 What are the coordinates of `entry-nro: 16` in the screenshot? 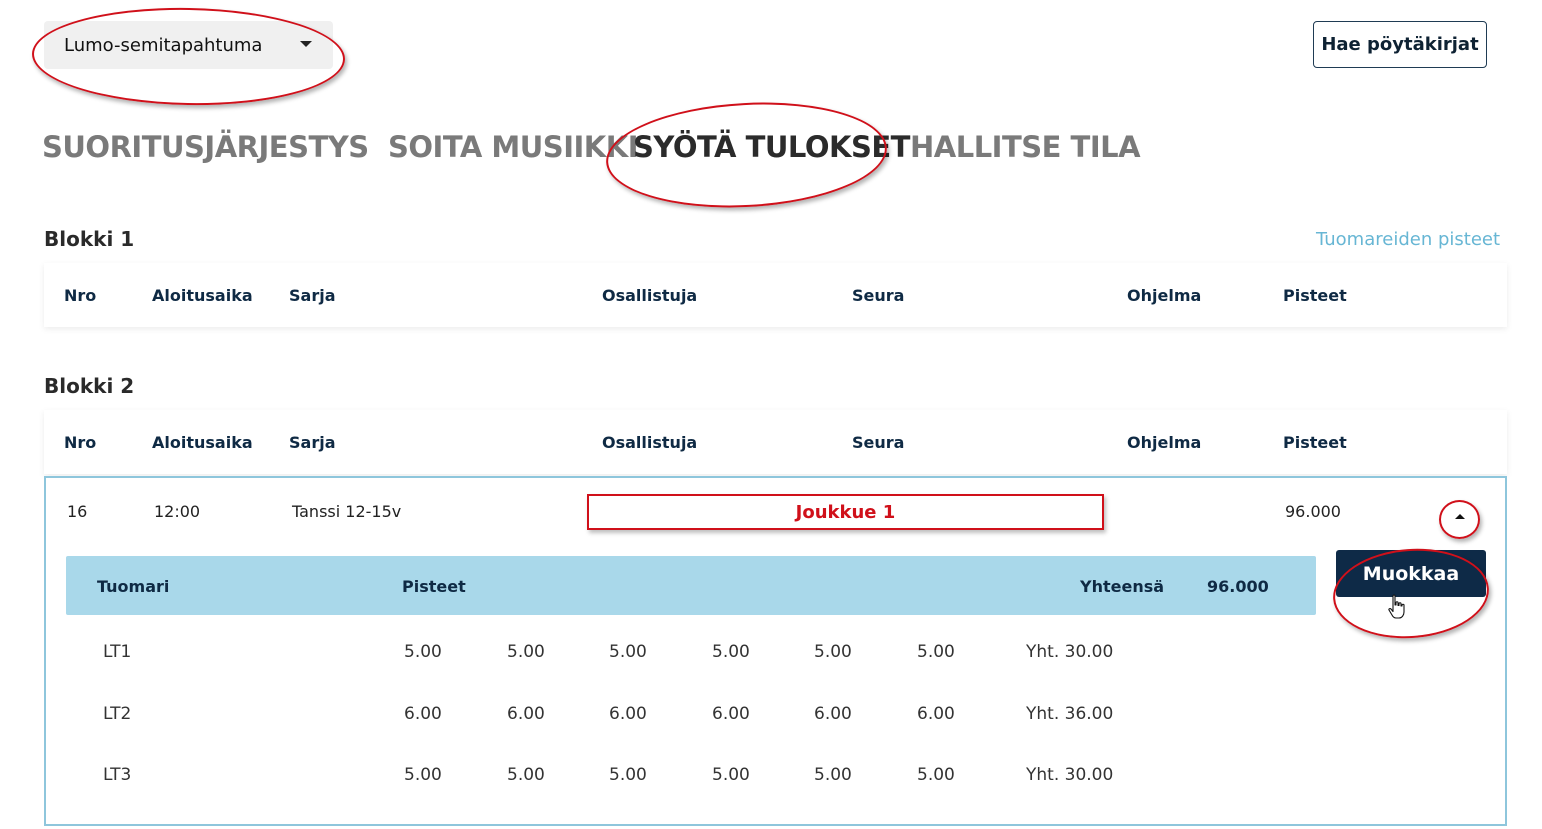 It's located at (77, 511).